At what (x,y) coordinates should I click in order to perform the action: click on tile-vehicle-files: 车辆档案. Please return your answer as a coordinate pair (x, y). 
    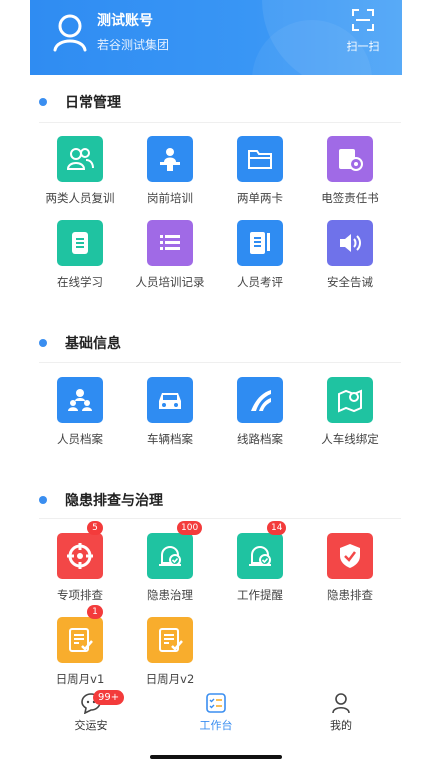
    Looking at the image, I should click on (170, 412).